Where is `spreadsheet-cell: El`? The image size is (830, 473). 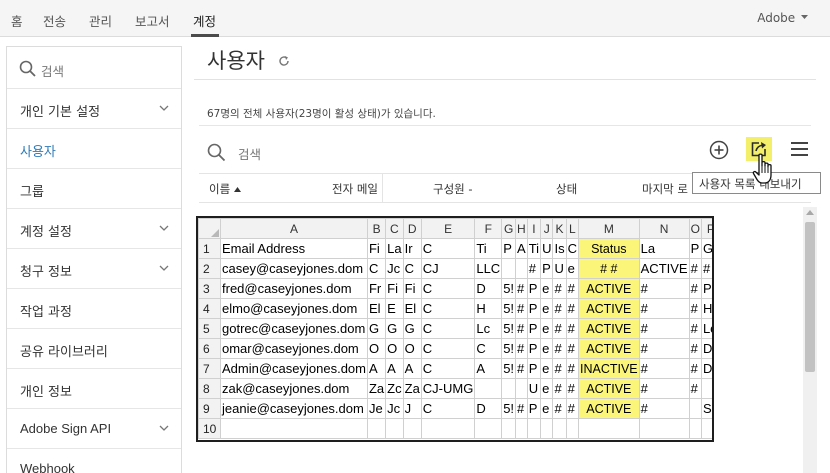
spreadsheet-cell: El is located at coordinates (376, 308).